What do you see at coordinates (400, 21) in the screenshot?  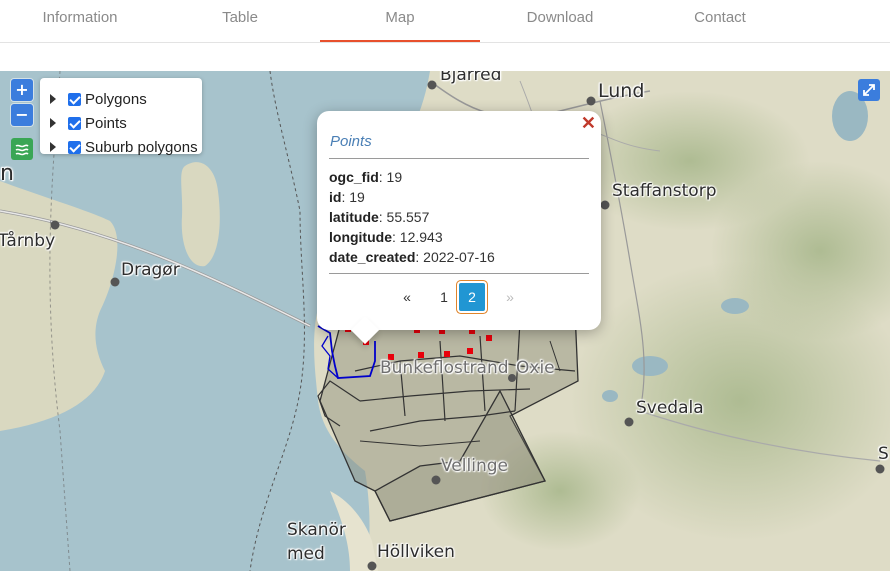 I see `tab-map: Map` at bounding box center [400, 21].